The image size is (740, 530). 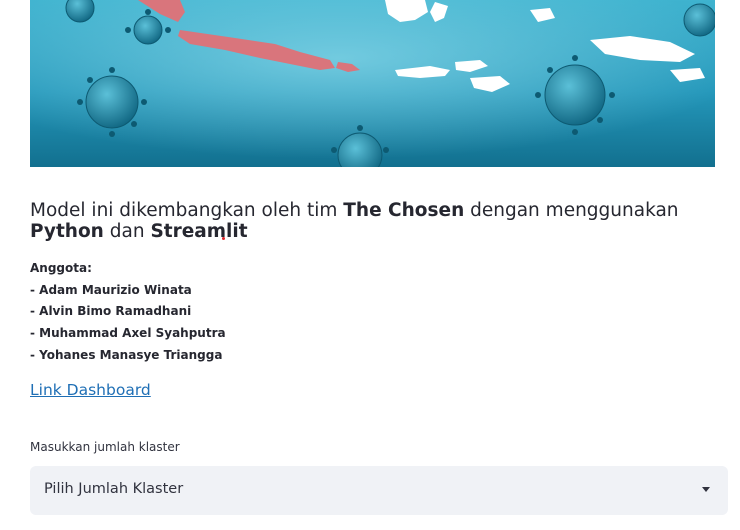 I want to click on members-title: Anggota:, so click(x=61, y=268).